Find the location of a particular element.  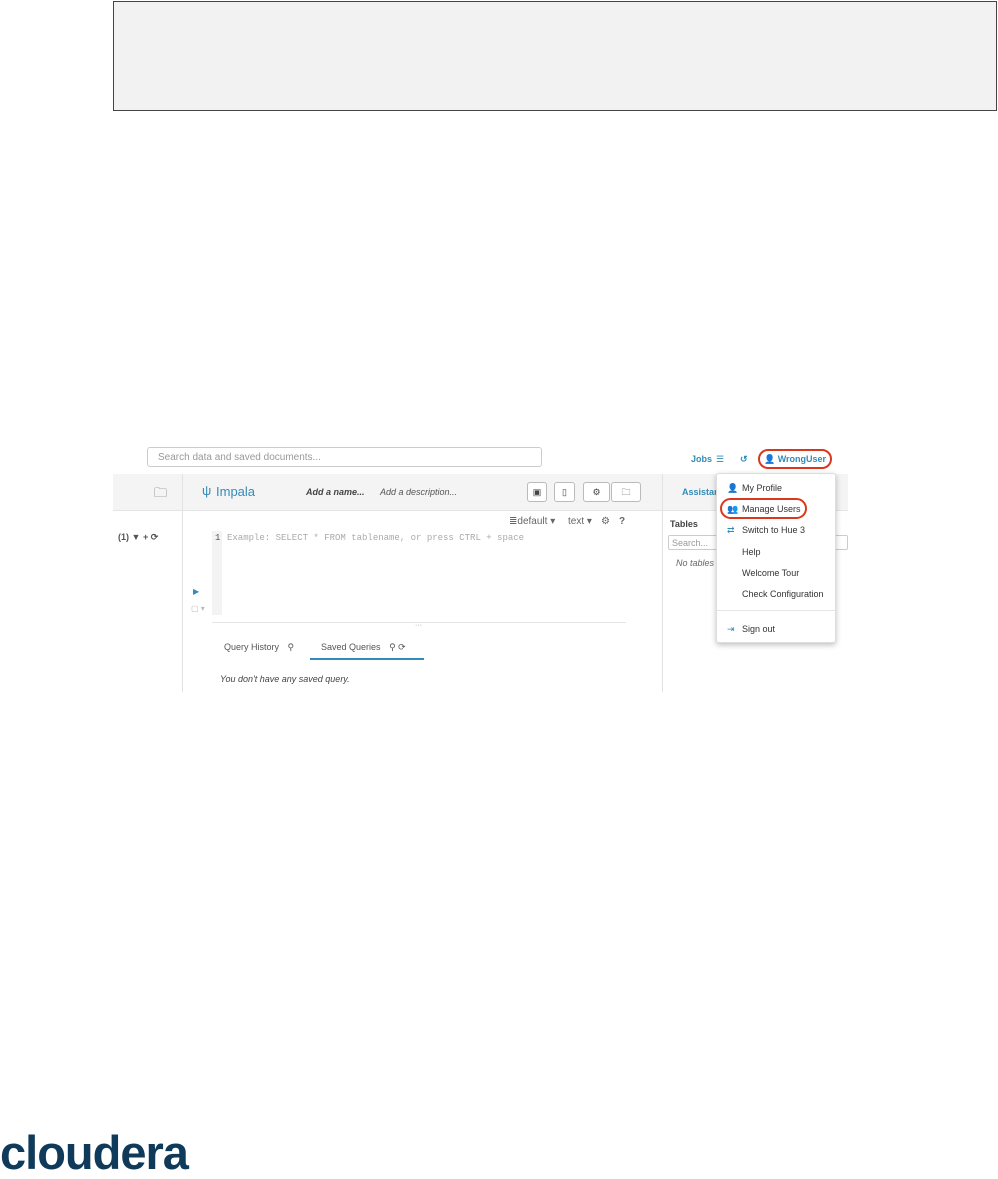

open-folder-button: 🗀 is located at coordinates (626, 492).